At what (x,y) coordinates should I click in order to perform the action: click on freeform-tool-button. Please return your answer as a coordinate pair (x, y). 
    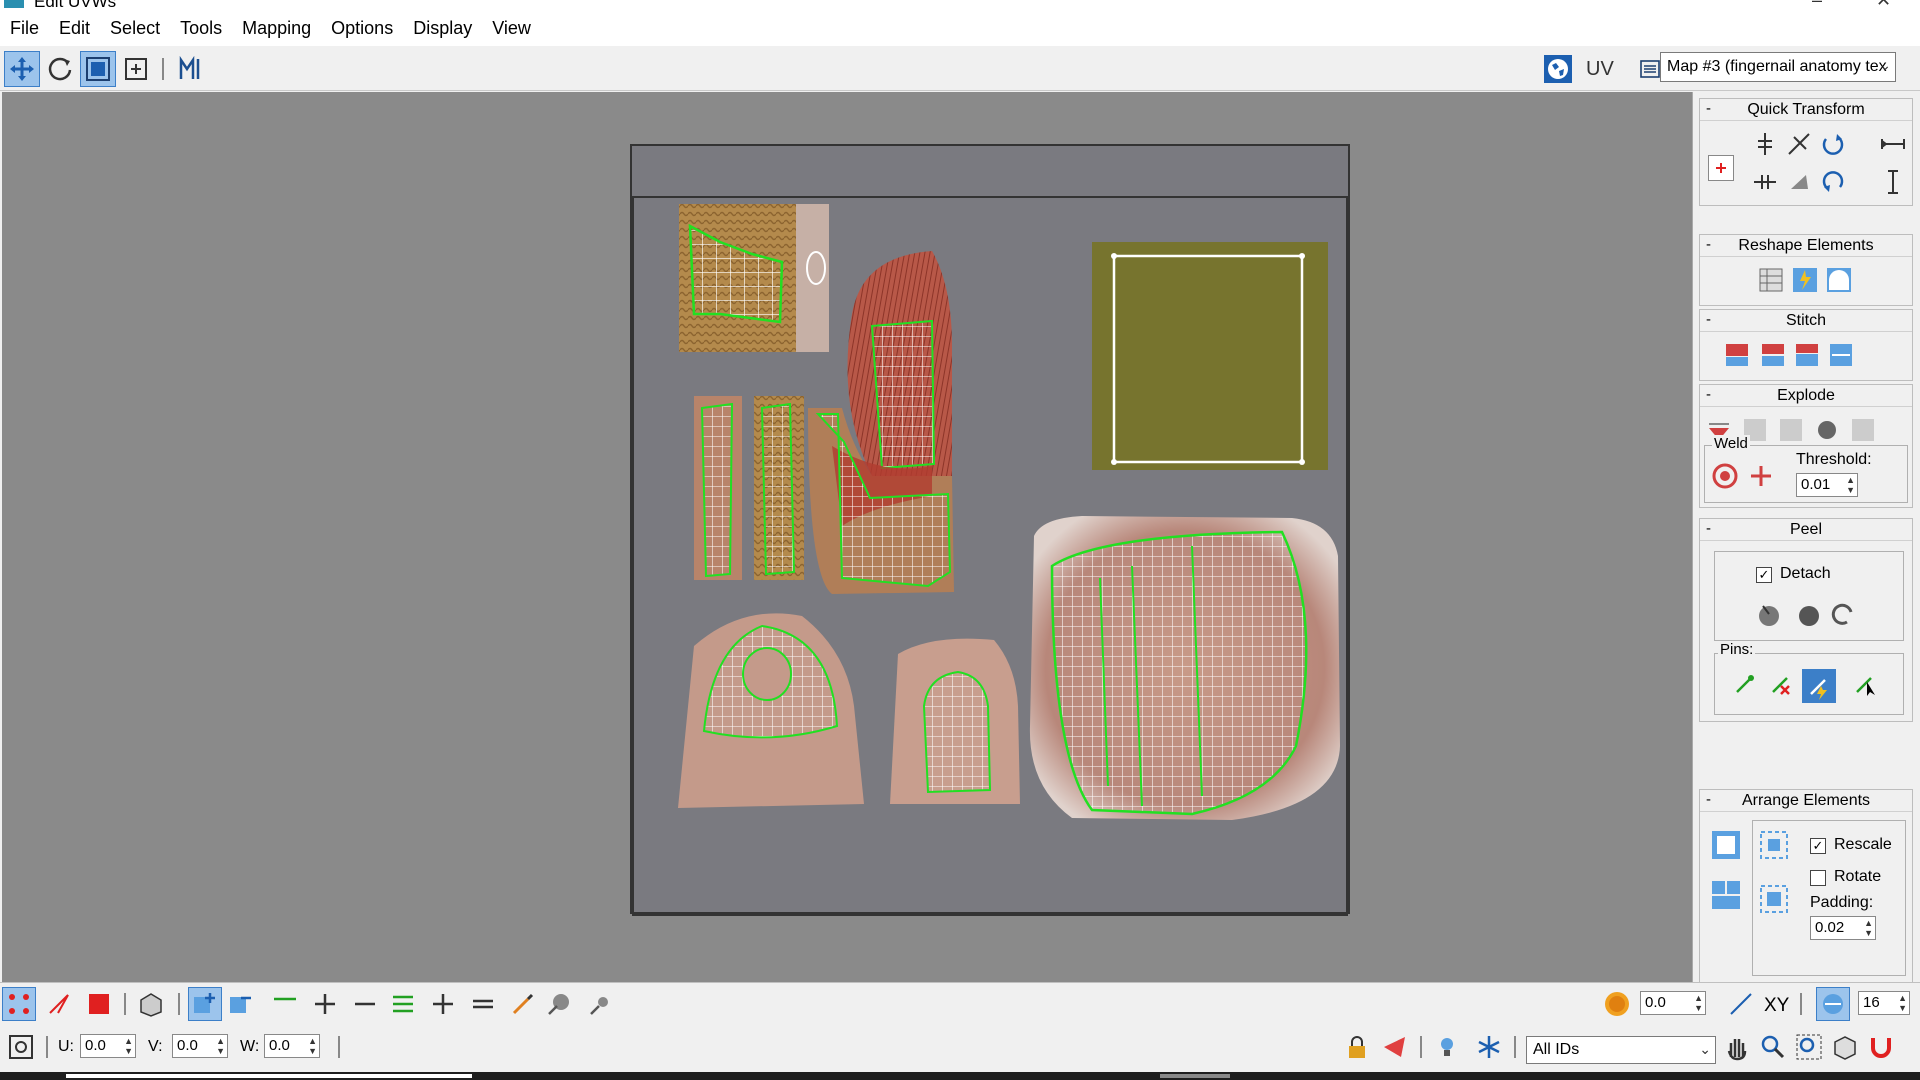
    Looking at the image, I should click on (136, 69).